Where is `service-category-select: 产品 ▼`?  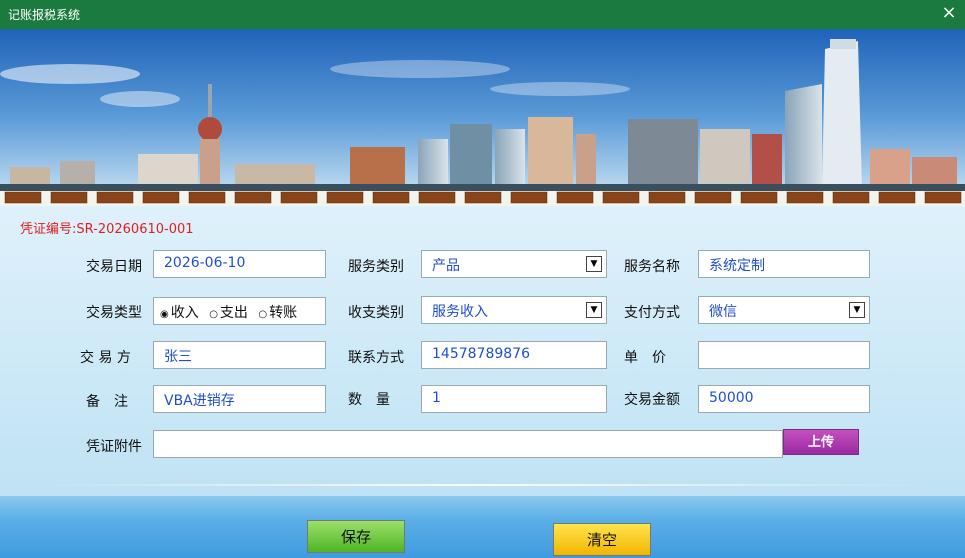
service-category-select: 产品 ▼ is located at coordinates (514, 264).